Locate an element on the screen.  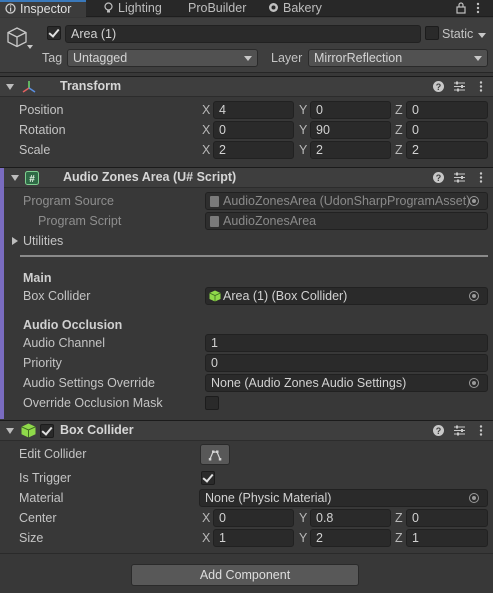
tab-probuilder: ProBuilder is located at coordinates (217, 8).